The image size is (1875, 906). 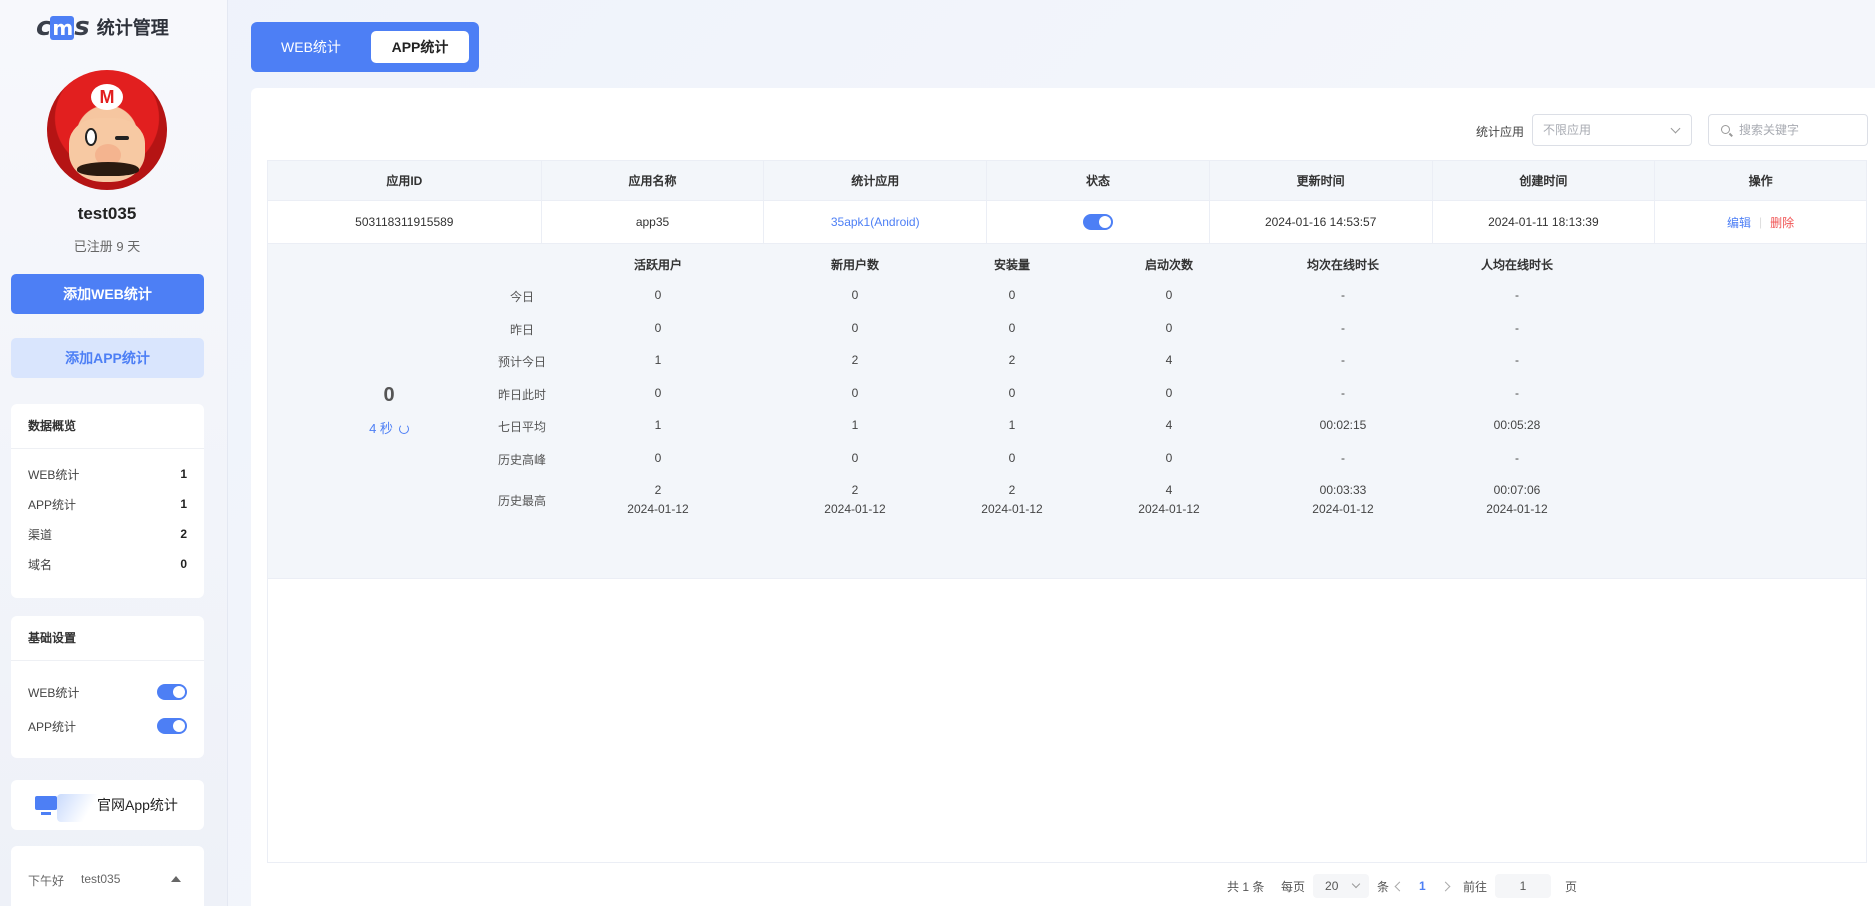 I want to click on page-jump-input: 1, so click(x=1523, y=886).